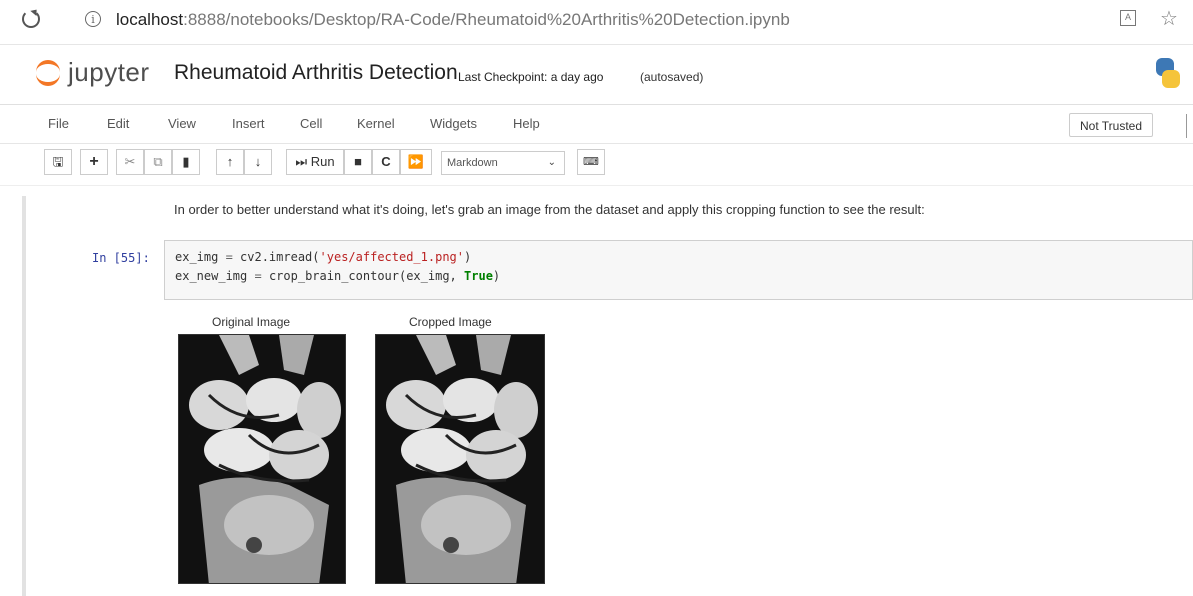 This screenshot has height=596, width=1193. I want to click on restart-button: C, so click(386, 162).